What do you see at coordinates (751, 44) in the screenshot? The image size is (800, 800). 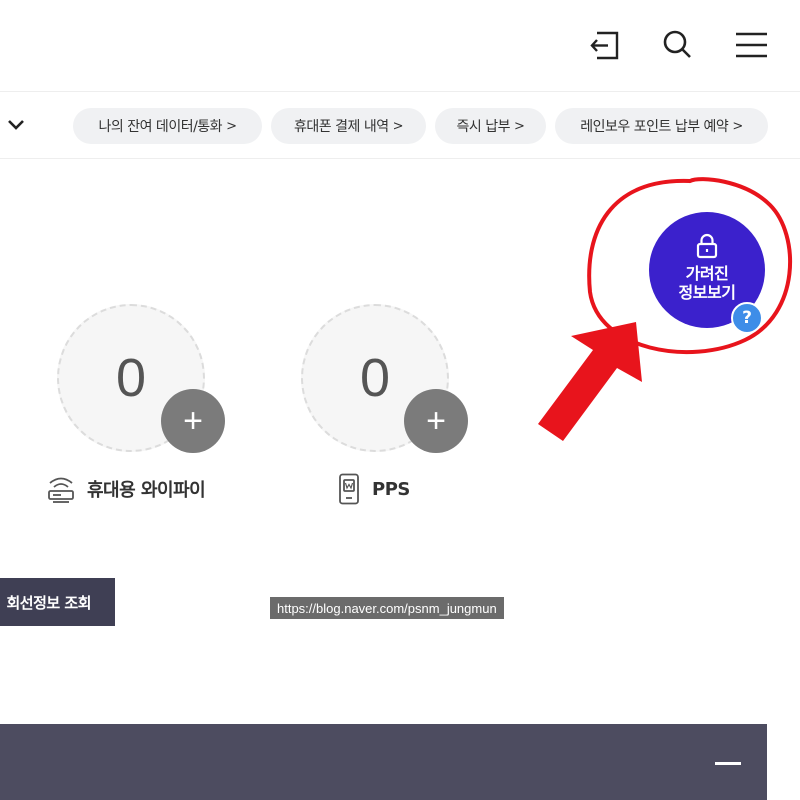 I see `hamburger-menu-icon` at bounding box center [751, 44].